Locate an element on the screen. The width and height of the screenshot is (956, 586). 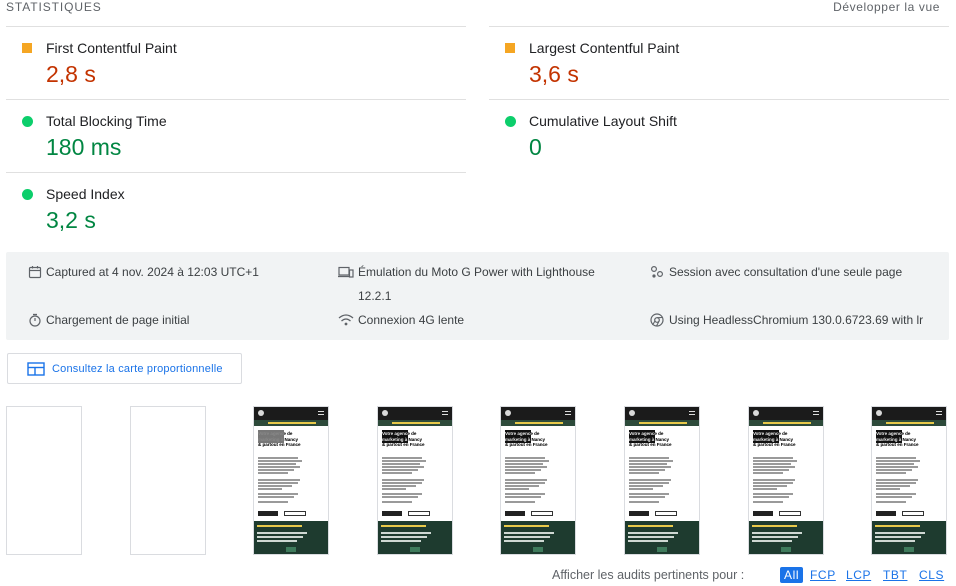
metric-name: Cumulative Layout Shift is located at coordinates (603, 121).